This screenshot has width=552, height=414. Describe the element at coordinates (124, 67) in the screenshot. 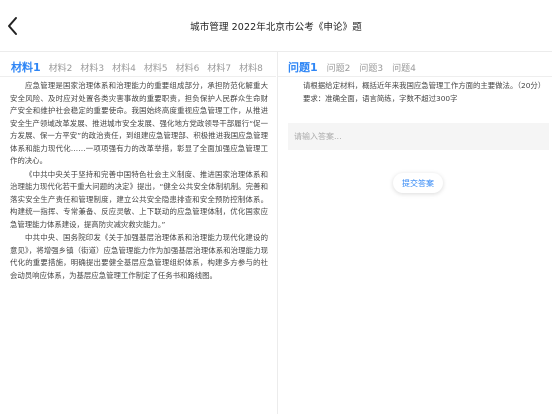

I see `tab-material-4: 材料4` at that location.